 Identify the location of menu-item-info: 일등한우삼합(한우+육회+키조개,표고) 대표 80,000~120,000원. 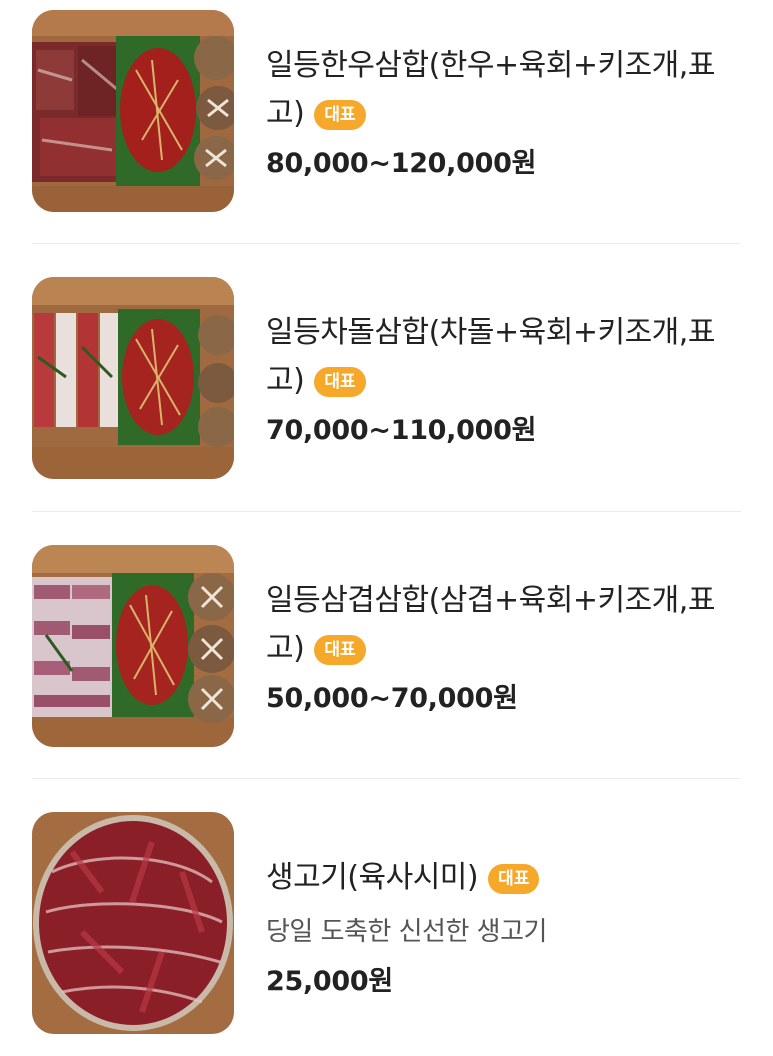
(503, 96).